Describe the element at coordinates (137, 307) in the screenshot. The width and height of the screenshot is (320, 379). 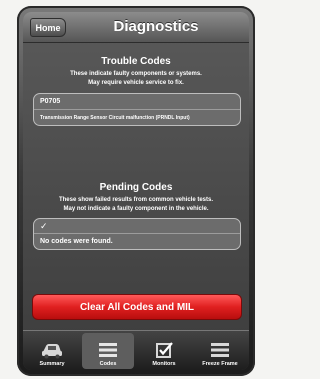
I see `clear-codes-button: Clear All Codes and MIL` at that location.